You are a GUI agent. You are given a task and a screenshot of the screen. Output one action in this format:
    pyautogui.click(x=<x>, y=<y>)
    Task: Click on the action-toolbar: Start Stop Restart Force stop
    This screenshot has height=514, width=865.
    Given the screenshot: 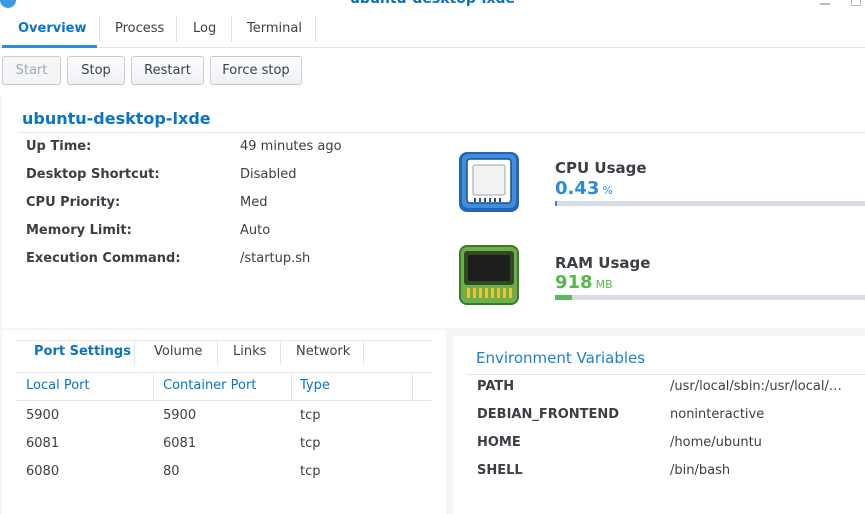 What is the action you would take?
    pyautogui.click(x=432, y=72)
    